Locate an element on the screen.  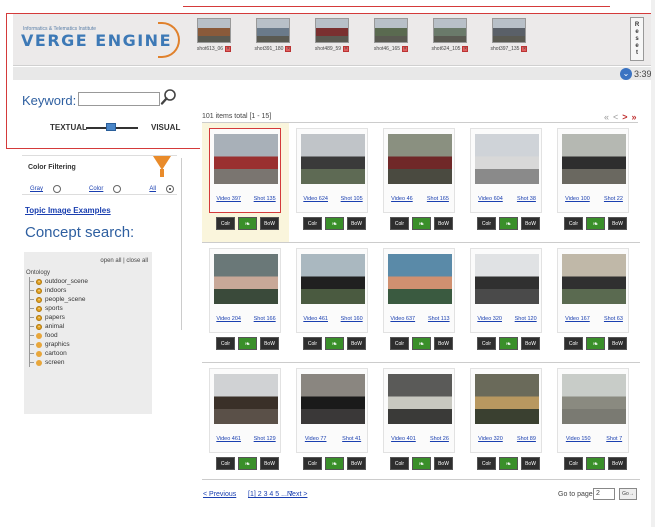
shot-link: Shot 120 is located at coordinates (526, 319).